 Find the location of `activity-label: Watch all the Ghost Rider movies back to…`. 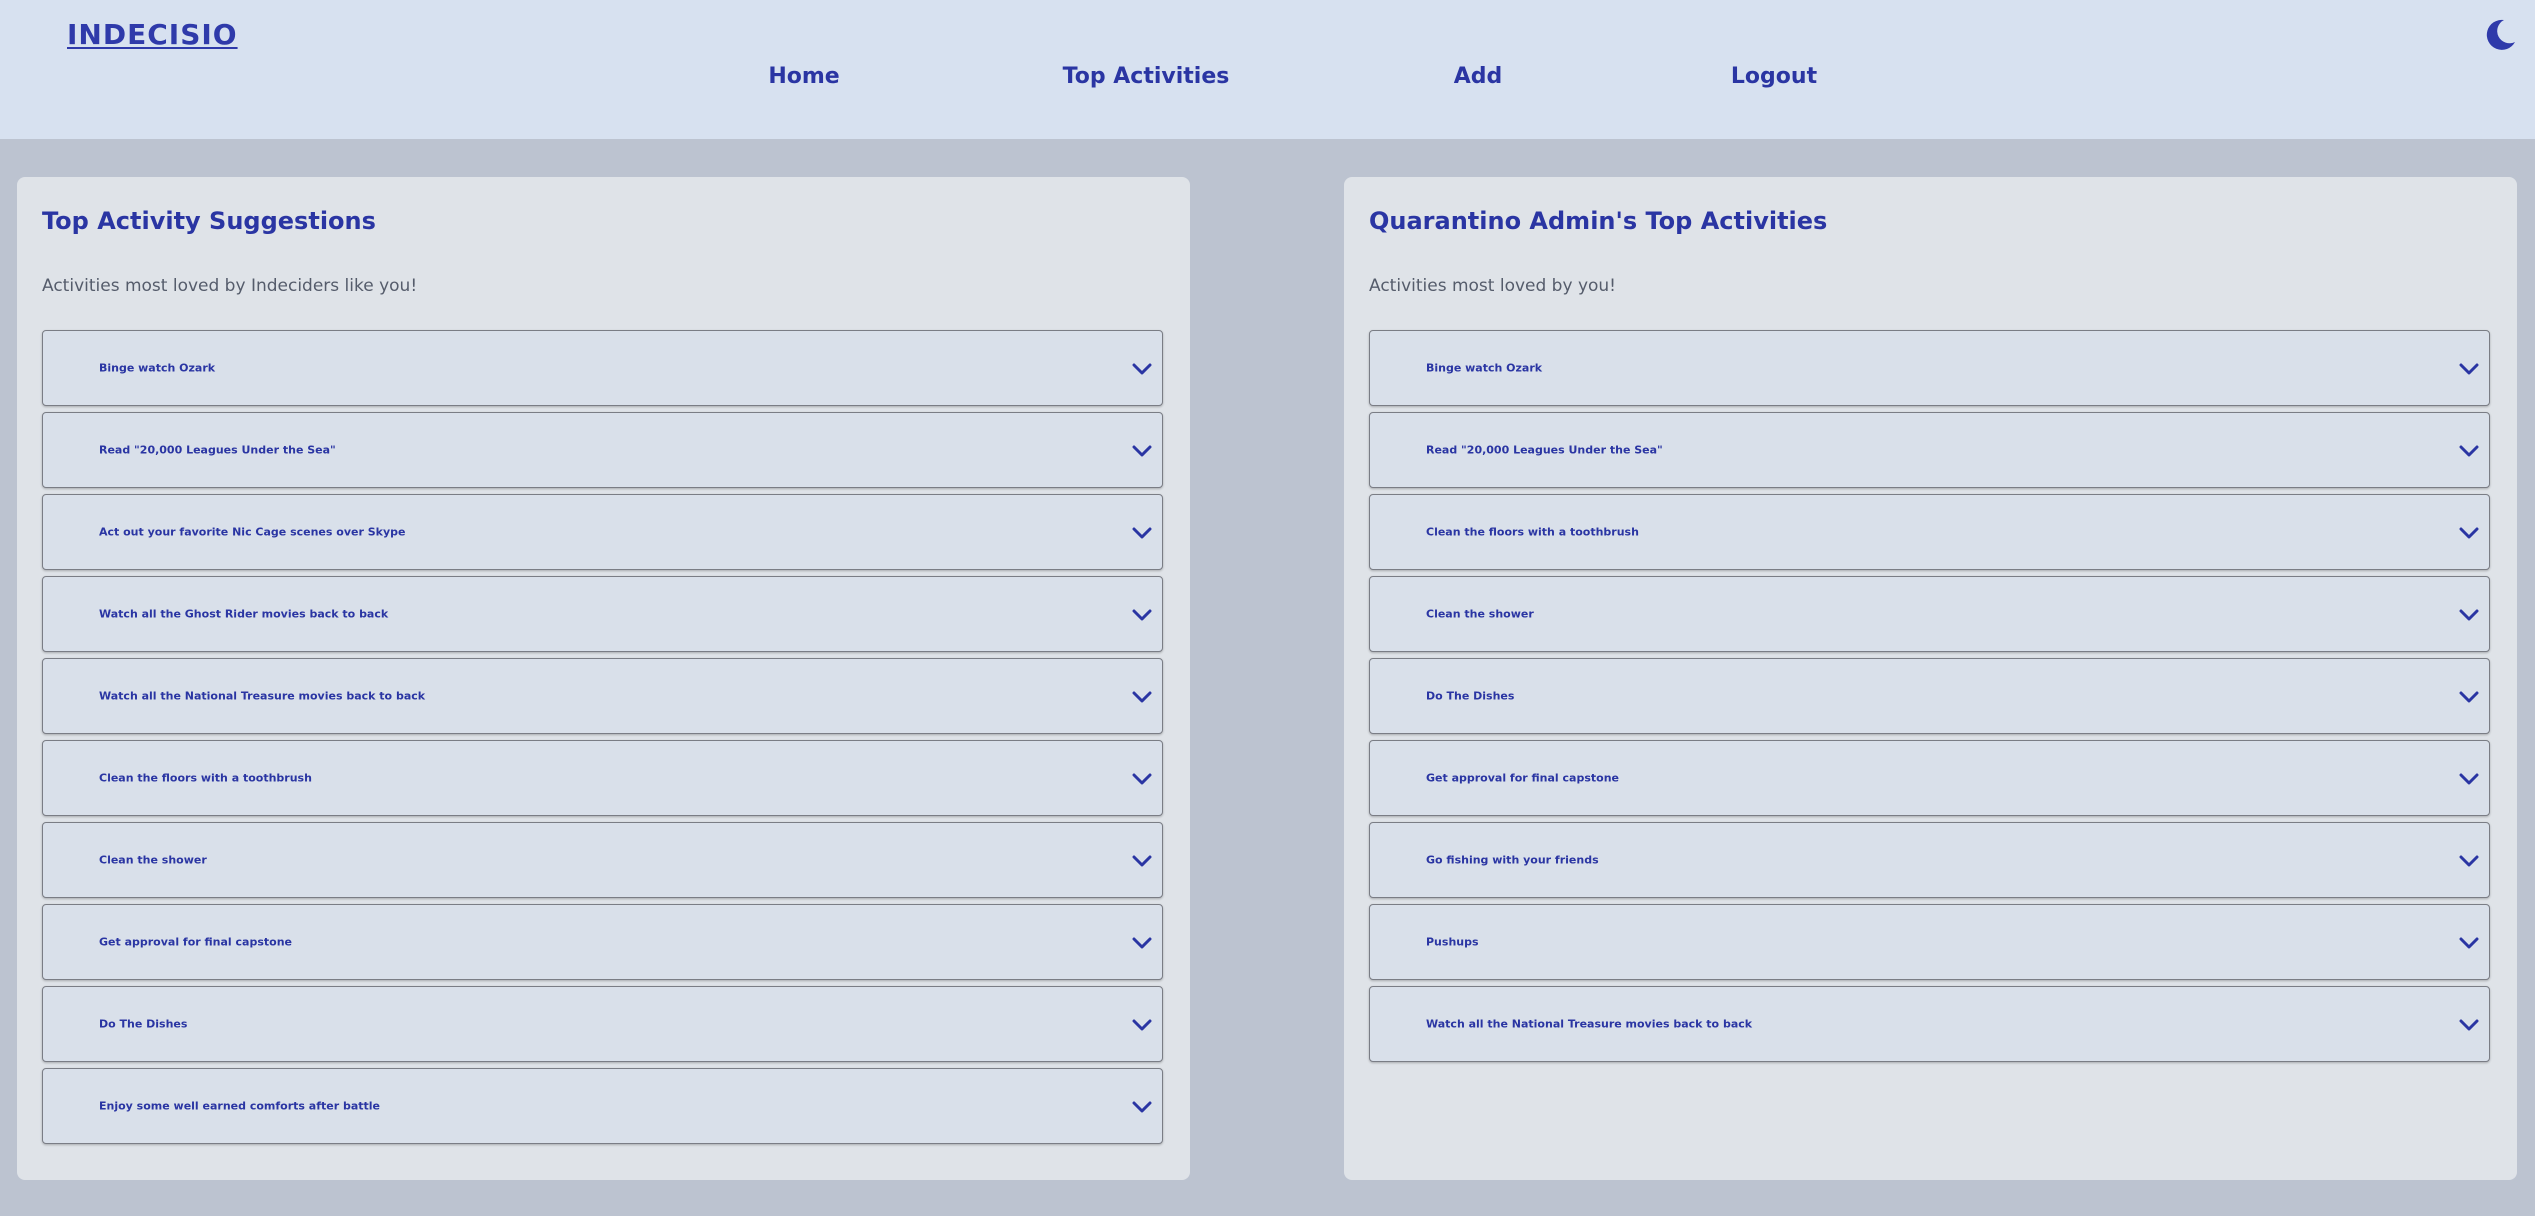

activity-label: Watch all the Ghost Rider movies back to… is located at coordinates (244, 614).